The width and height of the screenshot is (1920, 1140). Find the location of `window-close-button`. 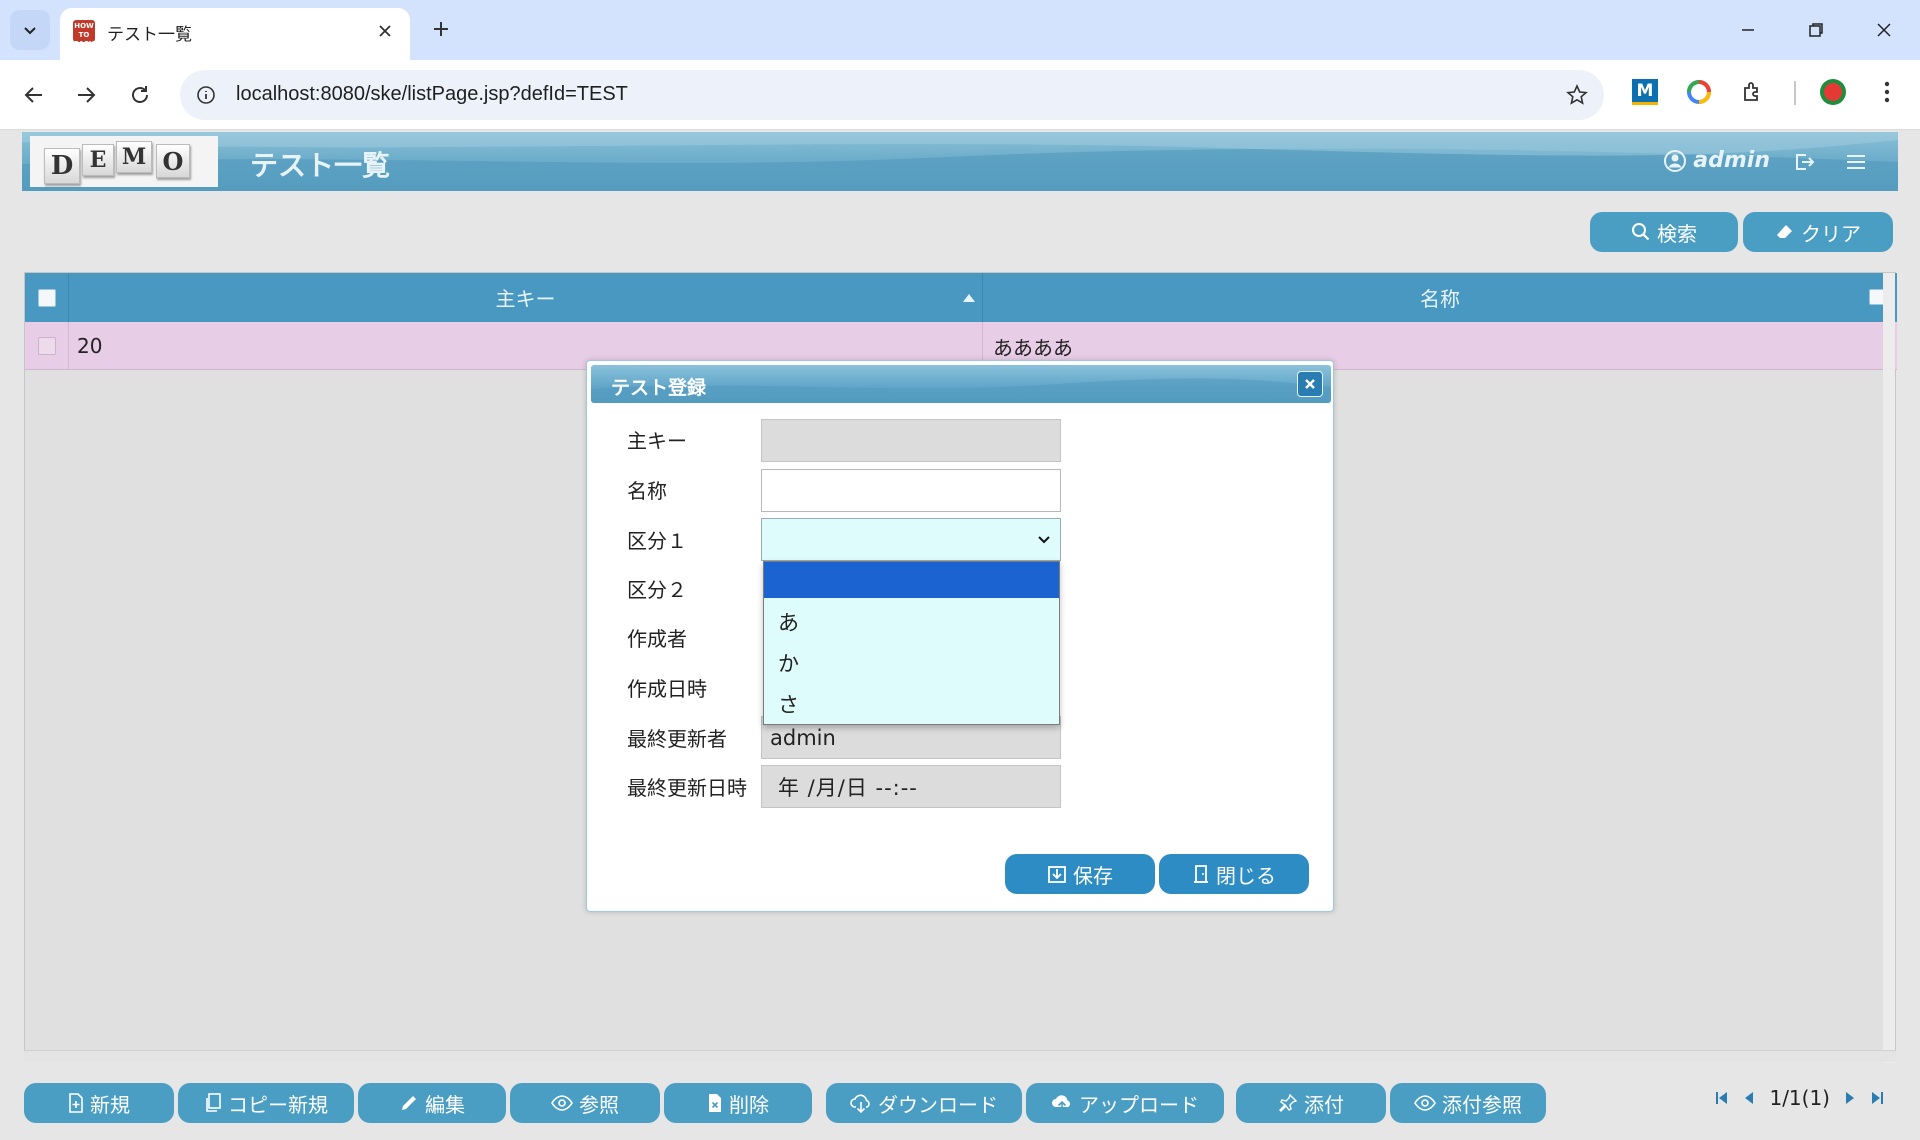

window-close-button is located at coordinates (1884, 30).